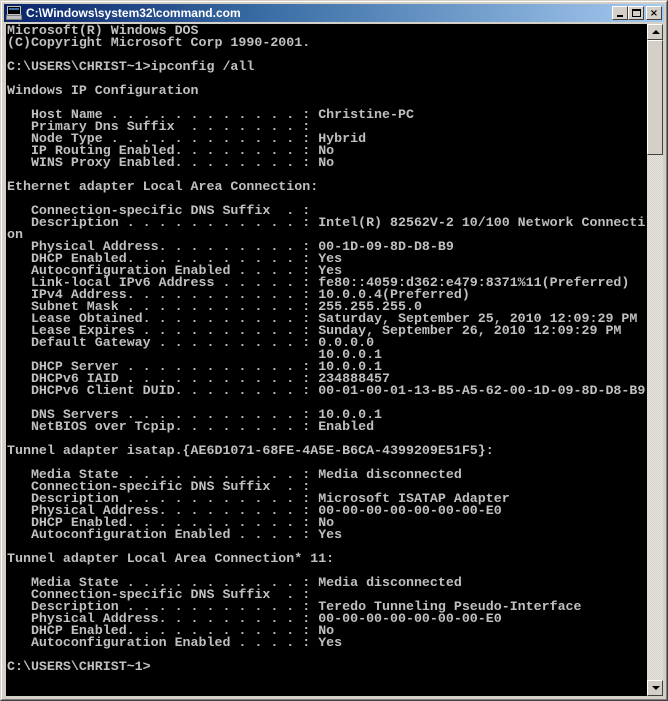  I want to click on scroll-up-button, so click(655, 32).